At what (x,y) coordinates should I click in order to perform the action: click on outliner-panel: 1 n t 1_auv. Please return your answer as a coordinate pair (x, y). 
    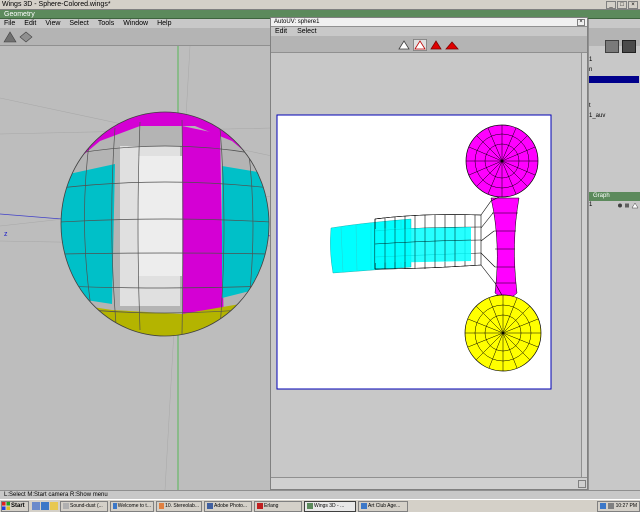
    Looking at the image, I should click on (614, 124).